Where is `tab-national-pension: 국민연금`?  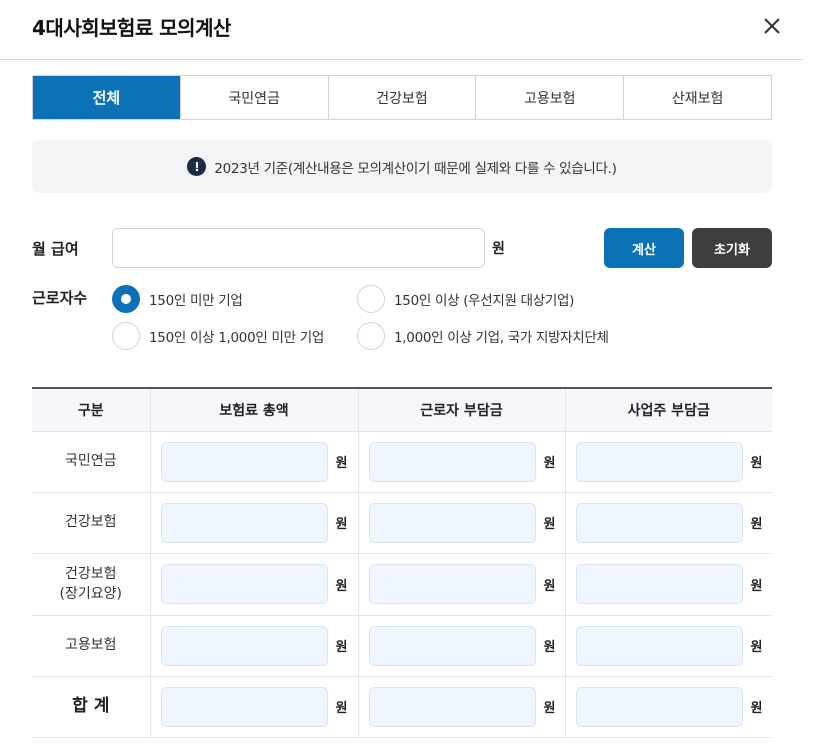
tab-national-pension: 국민연금 is located at coordinates (253, 97).